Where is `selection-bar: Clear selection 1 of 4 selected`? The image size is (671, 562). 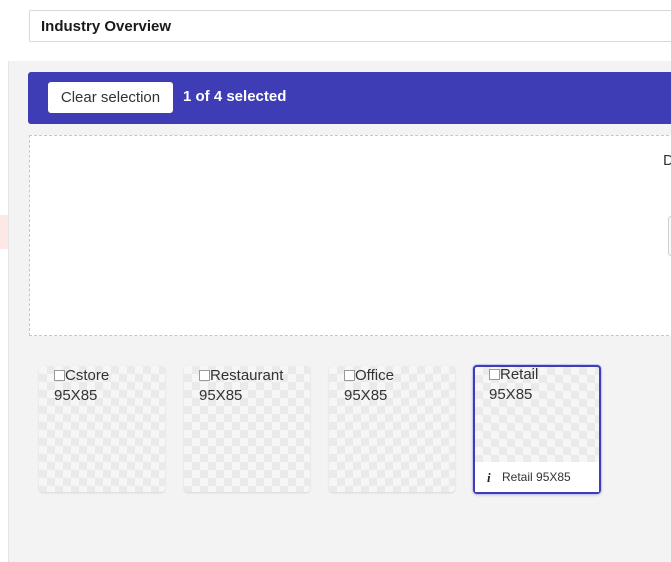
selection-bar: Clear selection 1 of 4 selected is located at coordinates (349, 98).